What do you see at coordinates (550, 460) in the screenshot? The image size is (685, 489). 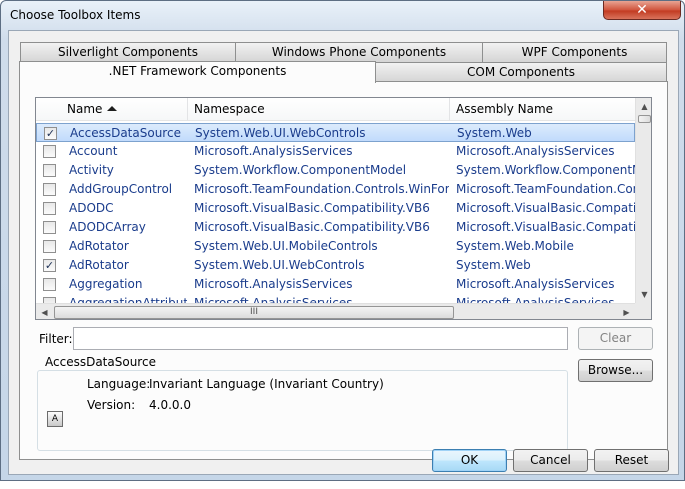 I see `cancel-button: Cancel` at bounding box center [550, 460].